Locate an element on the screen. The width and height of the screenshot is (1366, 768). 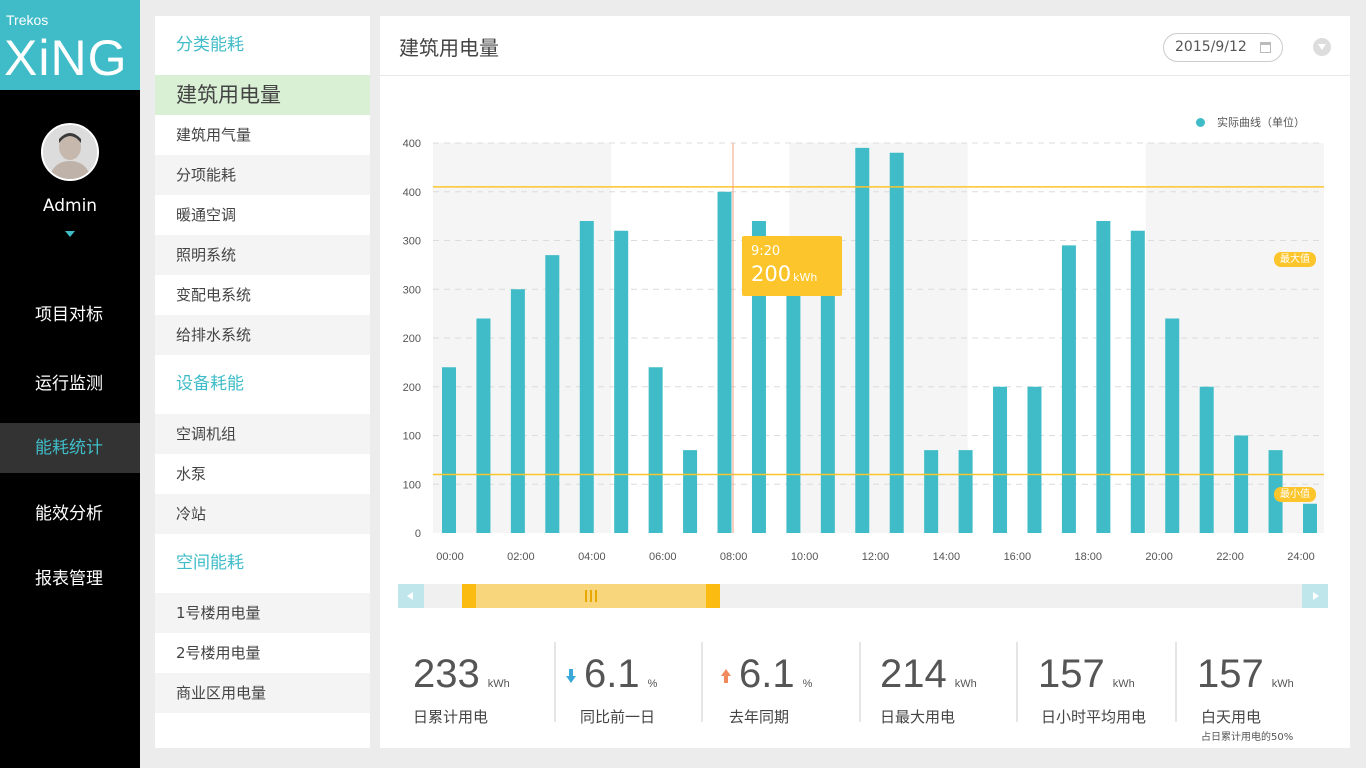
category-item-building-1: 1号楼用电量 is located at coordinates (262, 613).